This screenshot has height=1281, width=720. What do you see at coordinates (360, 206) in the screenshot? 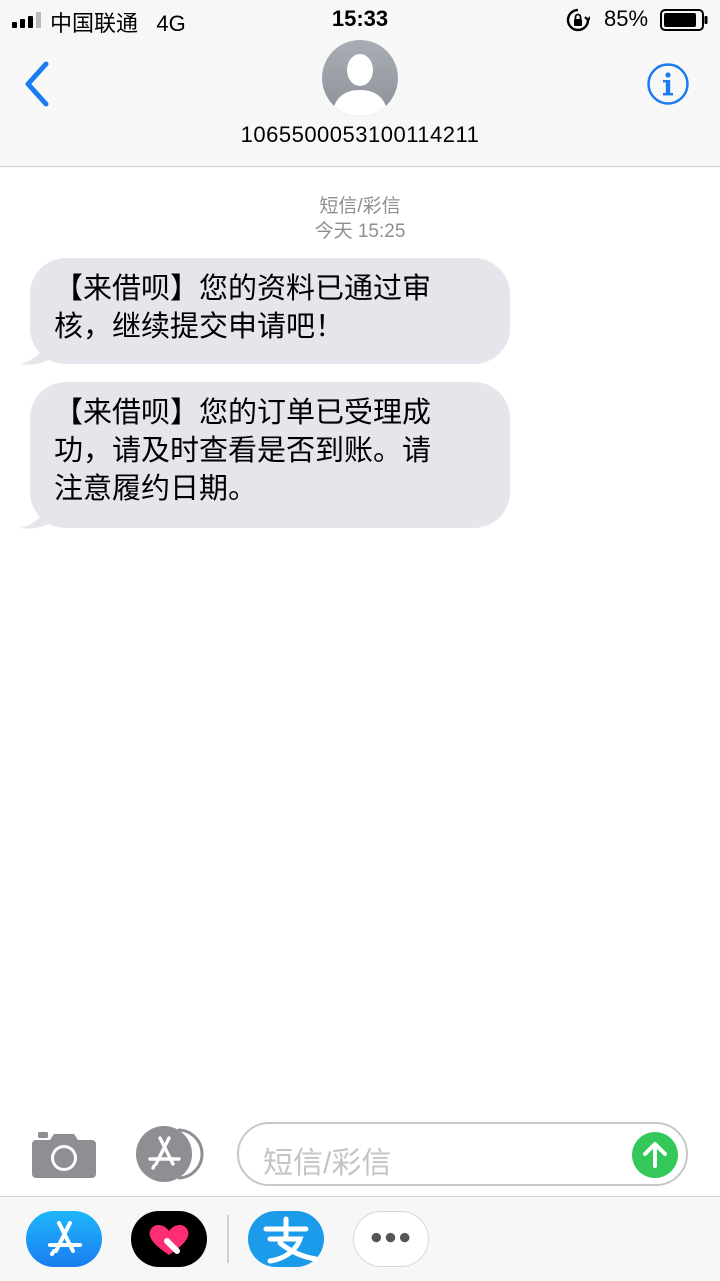
I see `service-label: 短信/彩信` at bounding box center [360, 206].